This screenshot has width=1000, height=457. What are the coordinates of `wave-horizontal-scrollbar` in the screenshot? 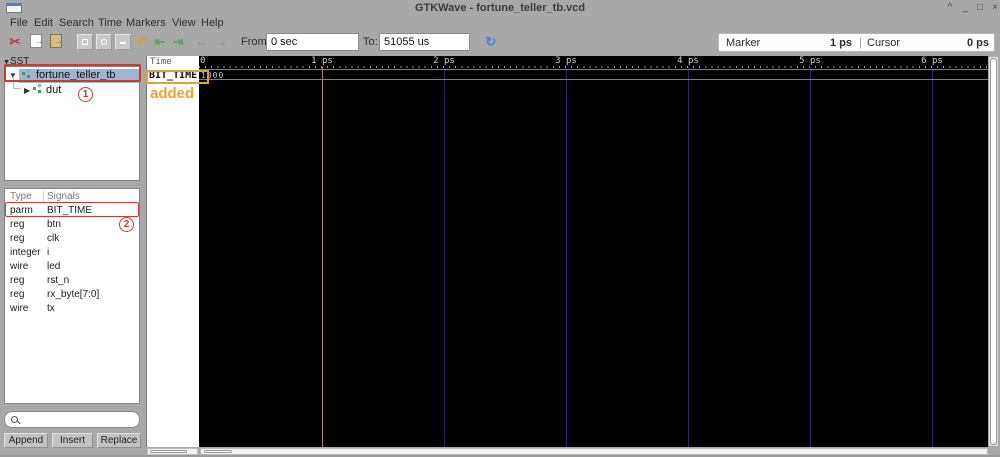 It's located at (594, 451).